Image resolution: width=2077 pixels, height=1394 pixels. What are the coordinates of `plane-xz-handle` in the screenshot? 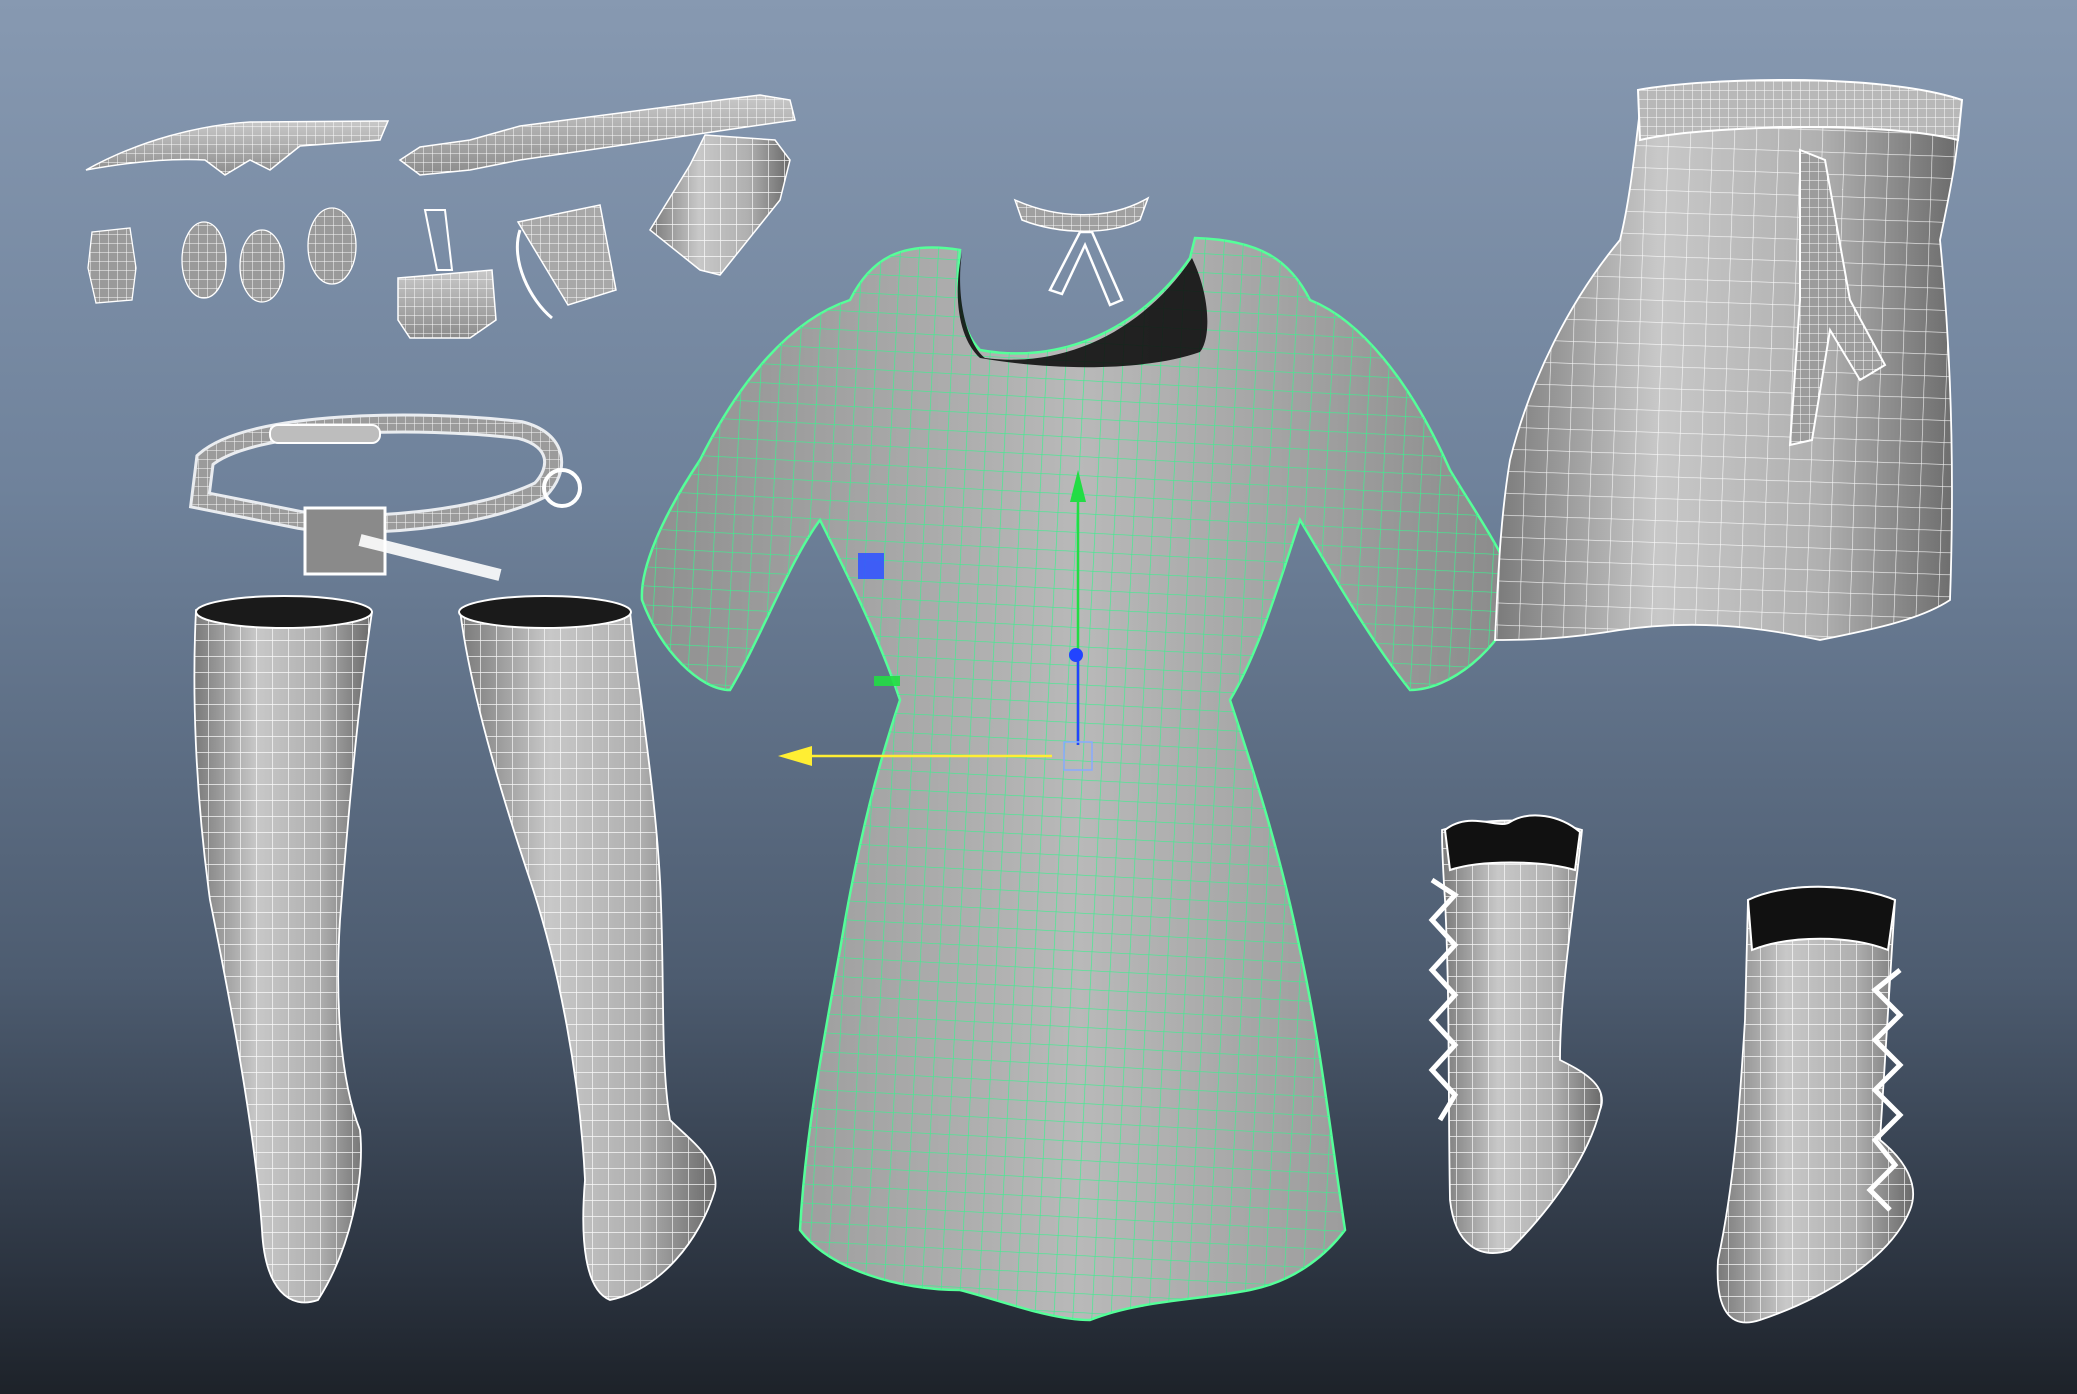 It's located at (887, 681).